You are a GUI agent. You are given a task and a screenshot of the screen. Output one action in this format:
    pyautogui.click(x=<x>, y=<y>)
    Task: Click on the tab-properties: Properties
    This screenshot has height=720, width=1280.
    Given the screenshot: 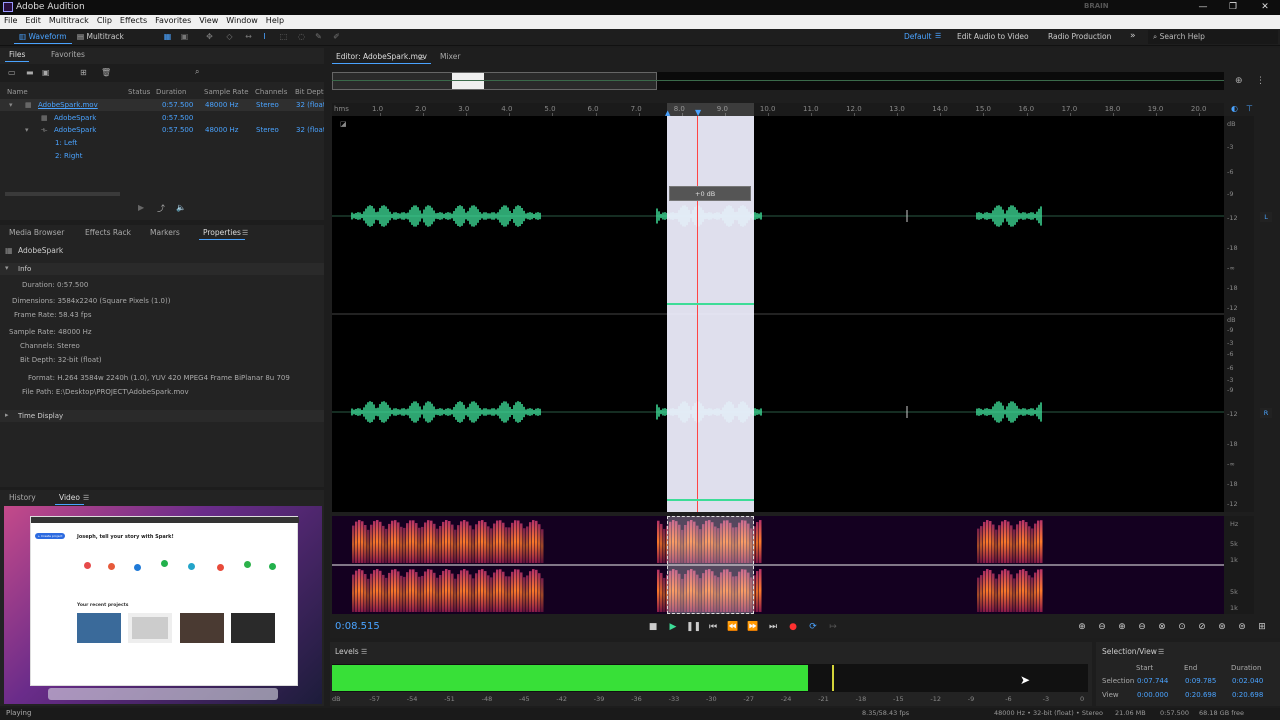 What is the action you would take?
    pyautogui.click(x=222, y=233)
    